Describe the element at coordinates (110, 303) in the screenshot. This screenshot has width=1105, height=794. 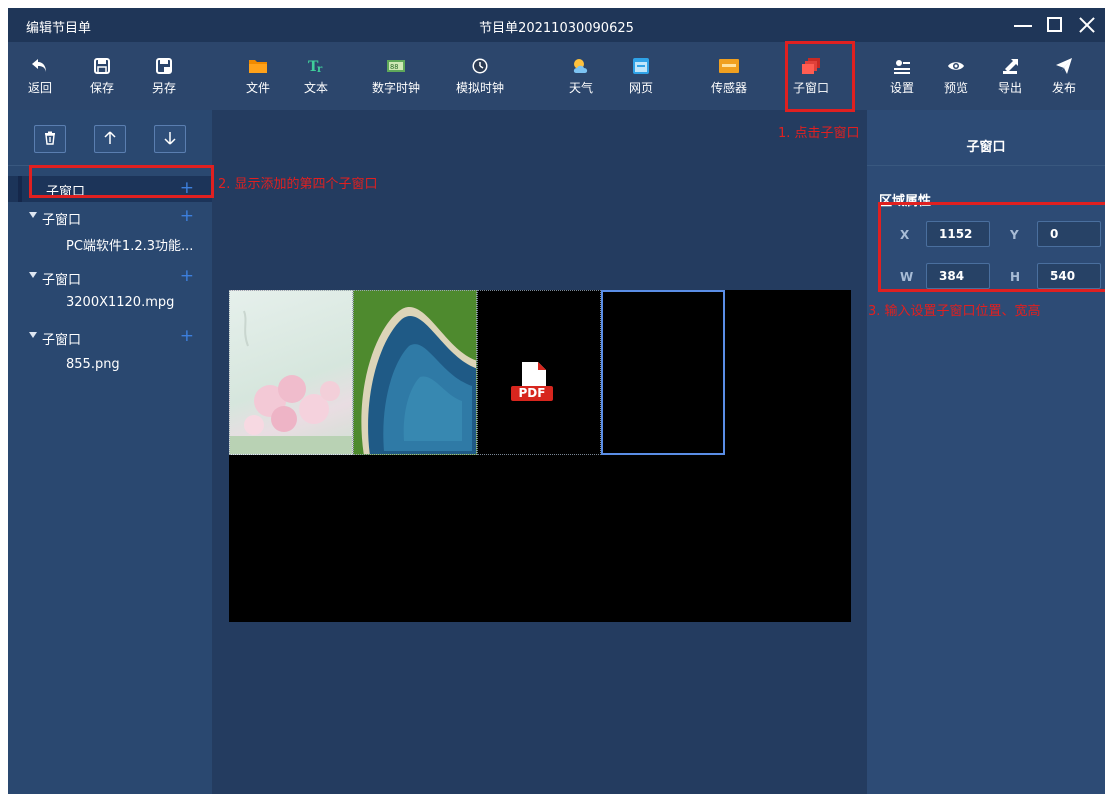
I see `tree-child-item: 3200X1120.mpg` at that location.